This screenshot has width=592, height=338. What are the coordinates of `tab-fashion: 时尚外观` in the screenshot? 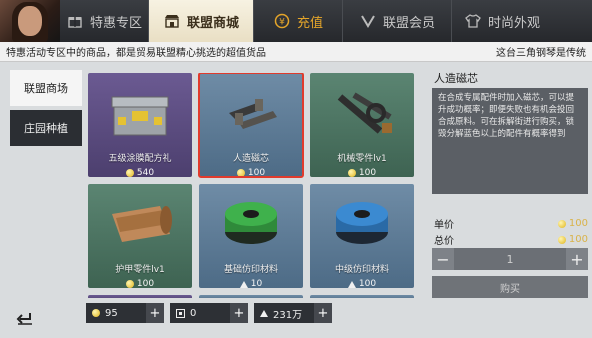 It's located at (498, 21).